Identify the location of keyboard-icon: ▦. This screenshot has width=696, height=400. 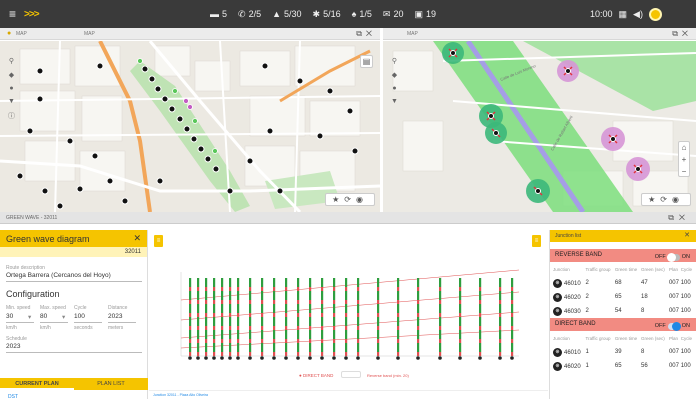
(623, 14).